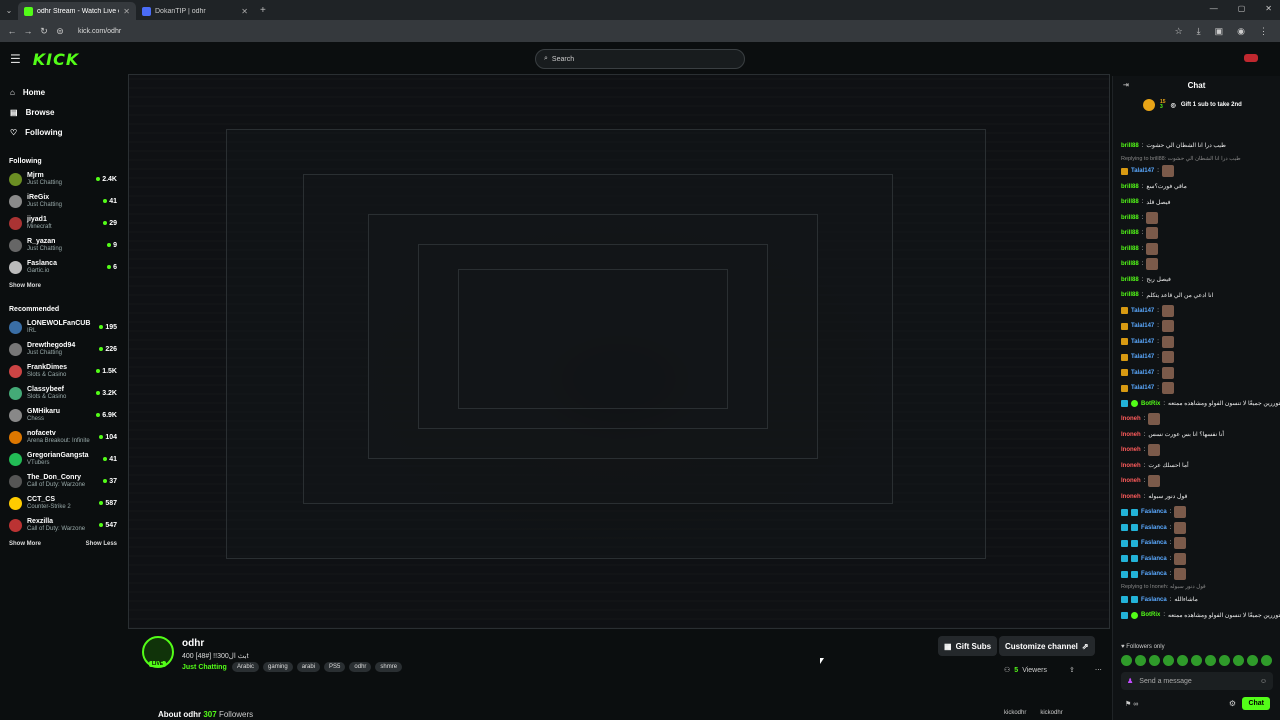 Image resolution: width=1280 pixels, height=720 pixels. I want to click on rec-frankdimes: FrankDimes Slots & Casino 1.5K, so click(63, 371).